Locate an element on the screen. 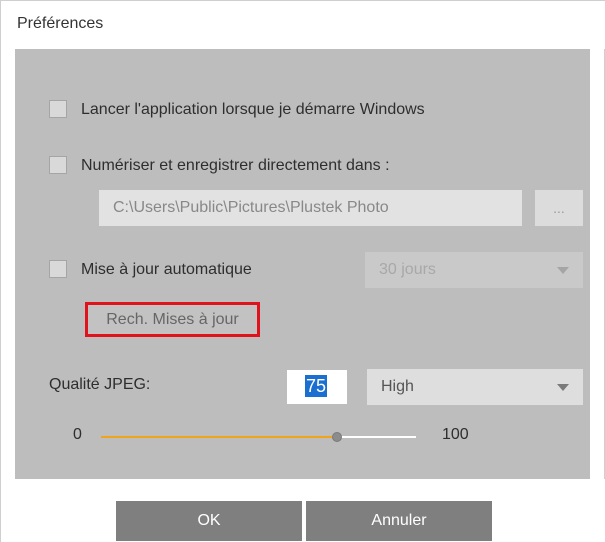  auto-update-label: Mise à jour automatique is located at coordinates (166, 269).